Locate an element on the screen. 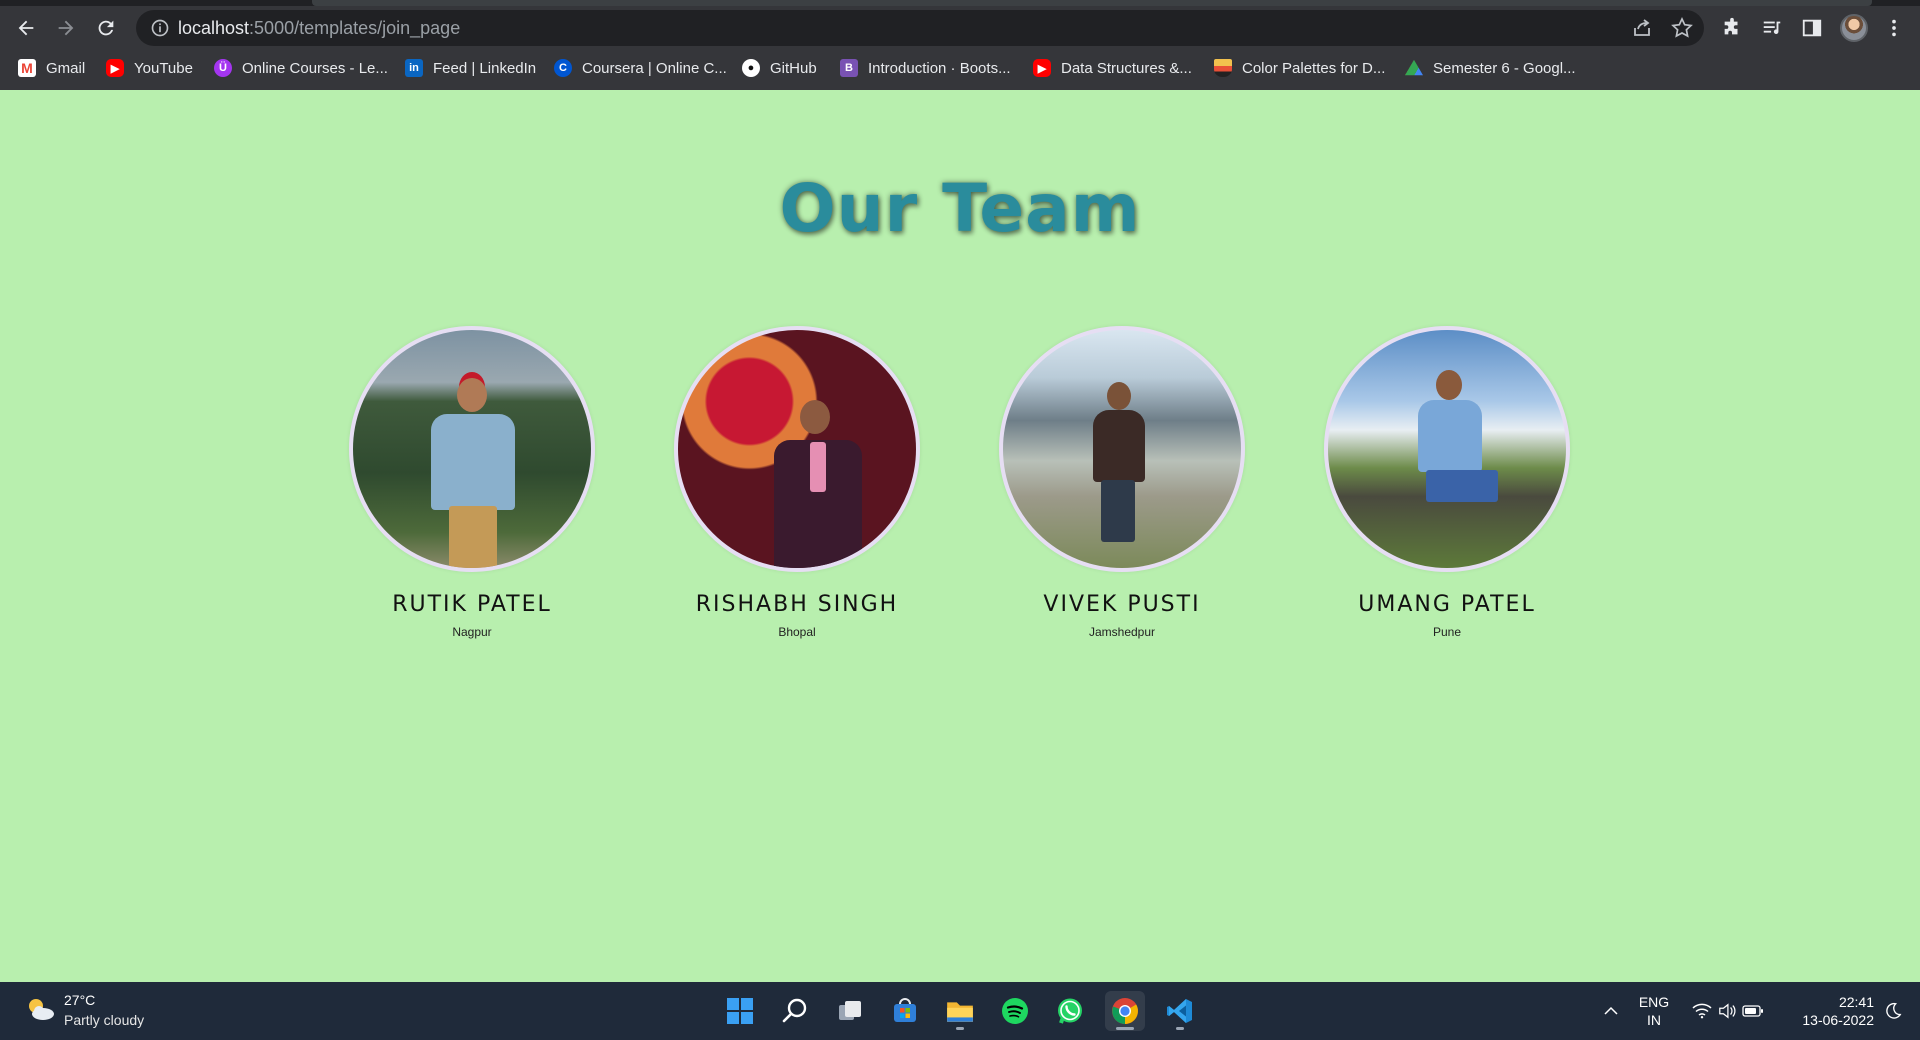 This screenshot has width=1920, height=1040. search-icon is located at coordinates (794, 1010).